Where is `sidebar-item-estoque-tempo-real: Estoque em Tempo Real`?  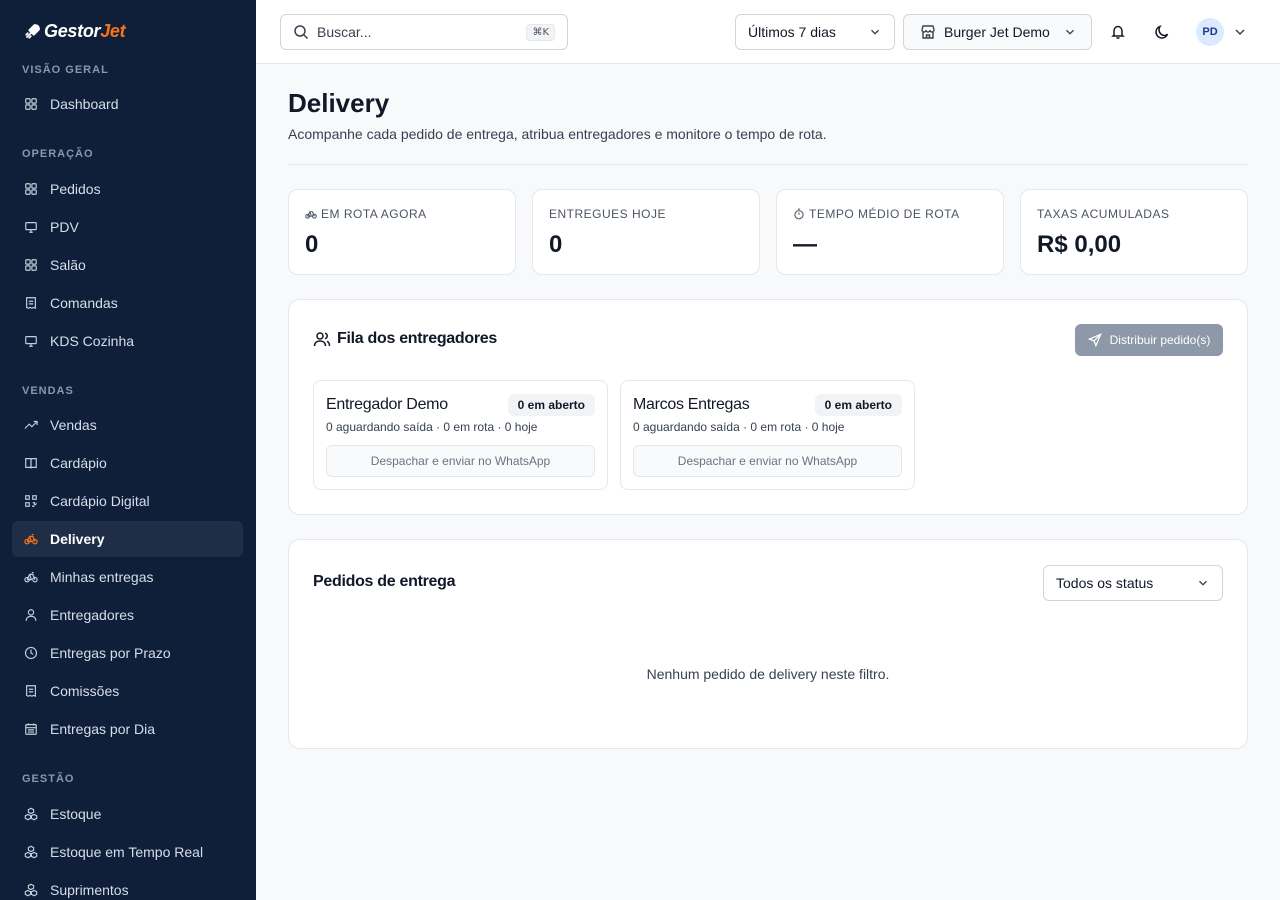 sidebar-item-estoque-tempo-real: Estoque em Tempo Real is located at coordinates (127, 852).